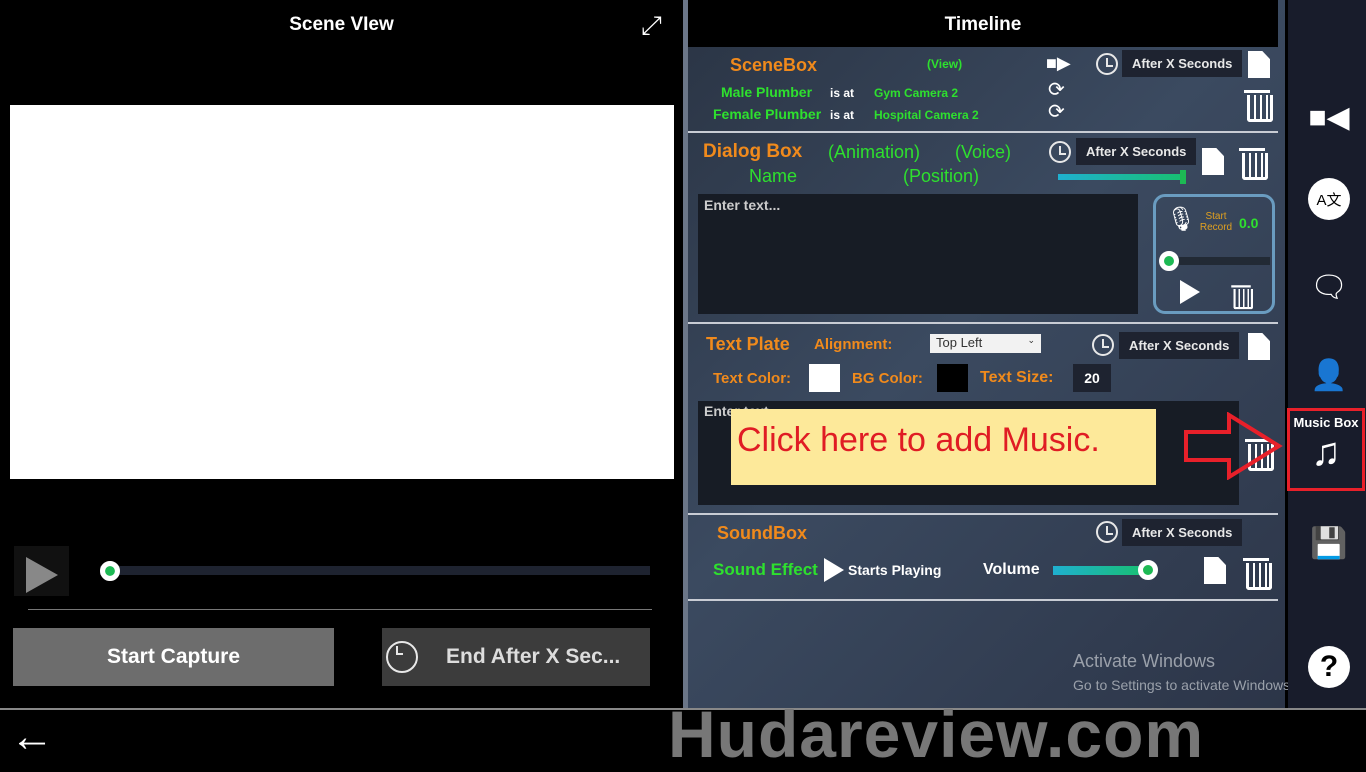  Describe the element at coordinates (1100, 570) in the screenshot. I see `volume-slider` at that location.